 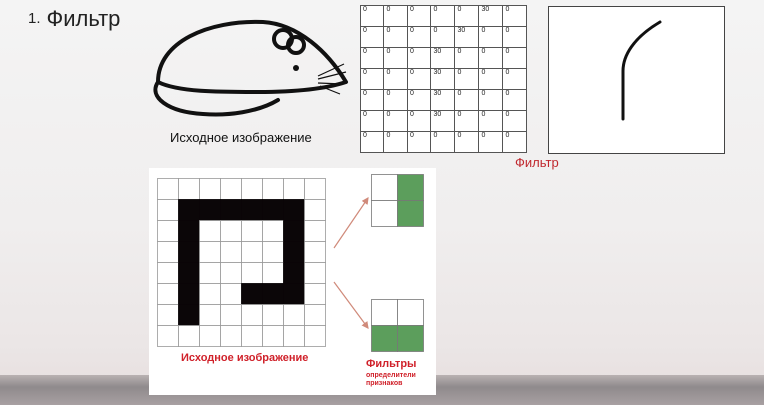 I want to click on filters-subcaption-line1: определители, so click(x=391, y=375).